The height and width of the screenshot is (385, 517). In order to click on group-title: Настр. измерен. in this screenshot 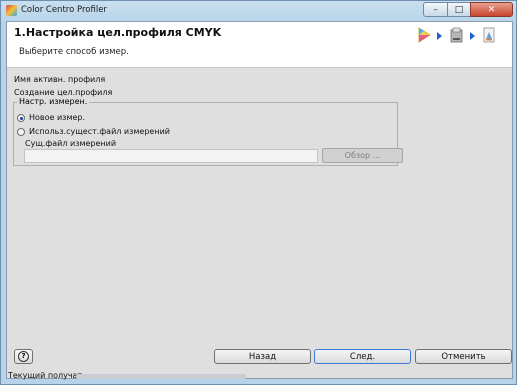, I will do `click(53, 101)`.